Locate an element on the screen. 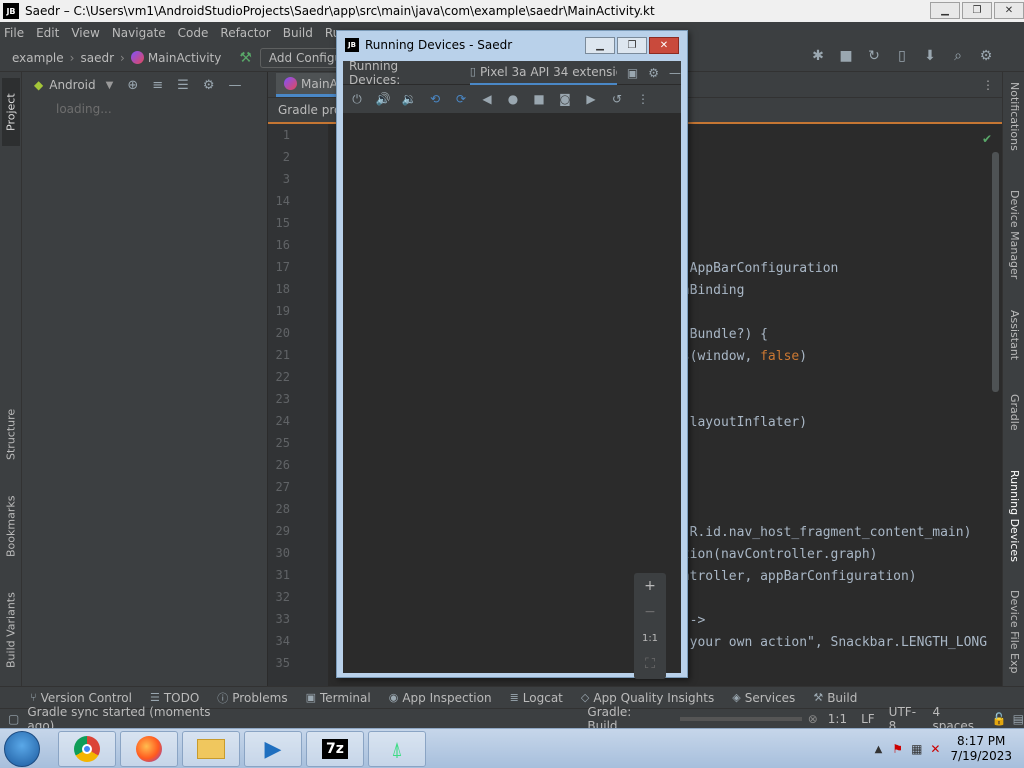 The width and height of the screenshot is (1024, 768). menu-view: View is located at coordinates (85, 33).